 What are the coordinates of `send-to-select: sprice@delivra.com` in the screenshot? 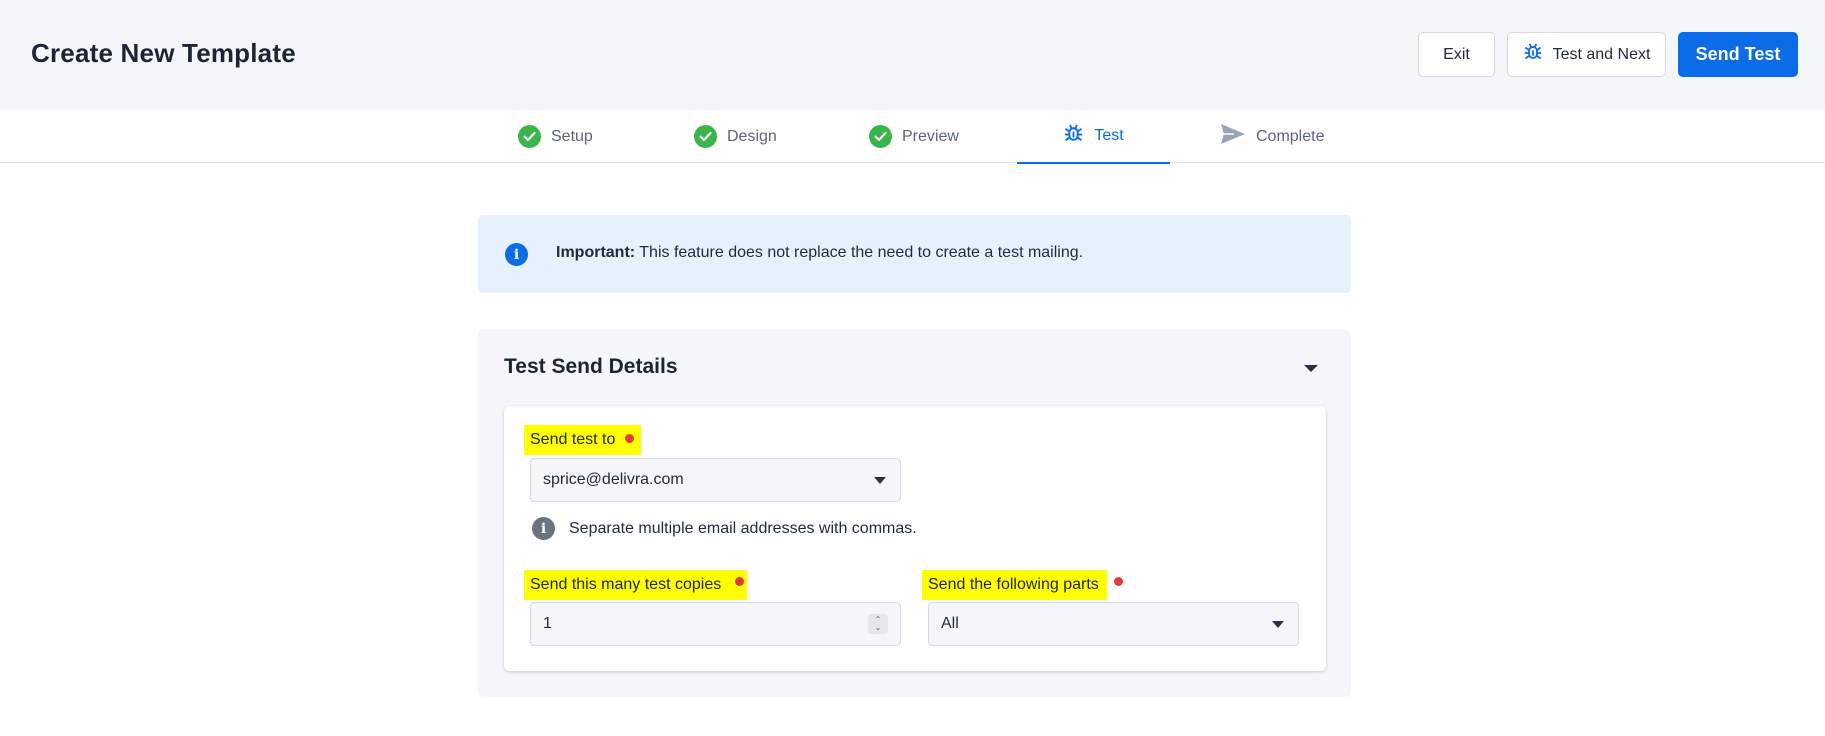 It's located at (715, 480).